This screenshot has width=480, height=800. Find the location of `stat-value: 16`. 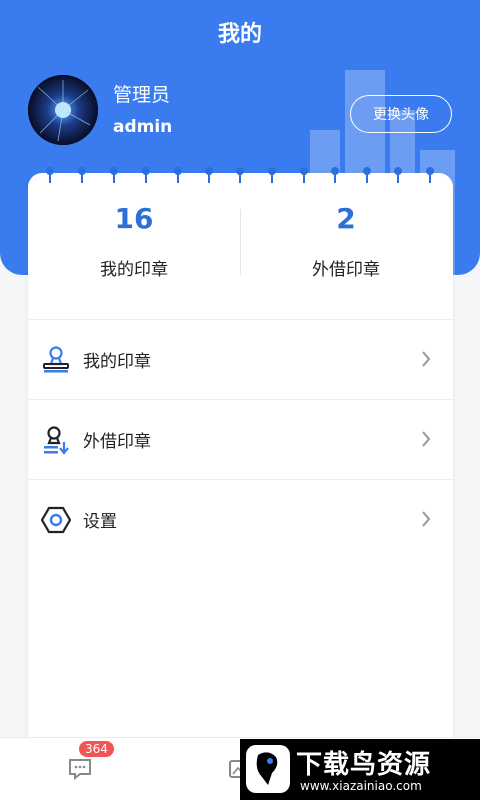

stat-value: 16 is located at coordinates (134, 218).